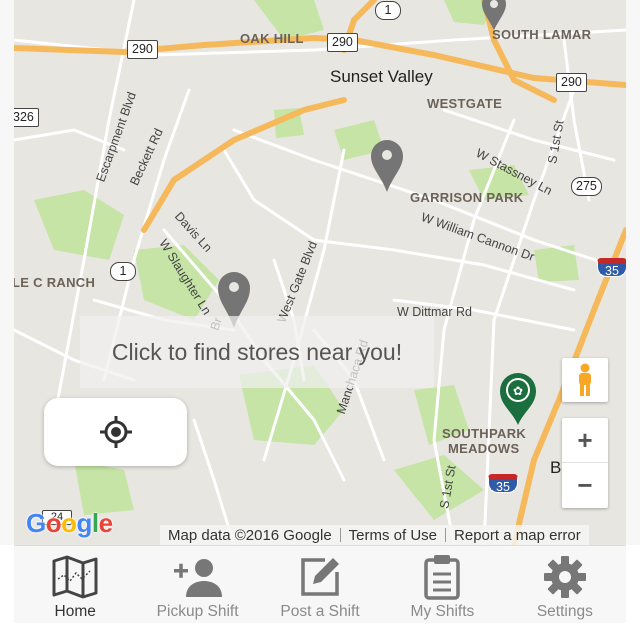 The height and width of the screenshot is (640, 640). I want to click on map-icon, so click(75, 577).